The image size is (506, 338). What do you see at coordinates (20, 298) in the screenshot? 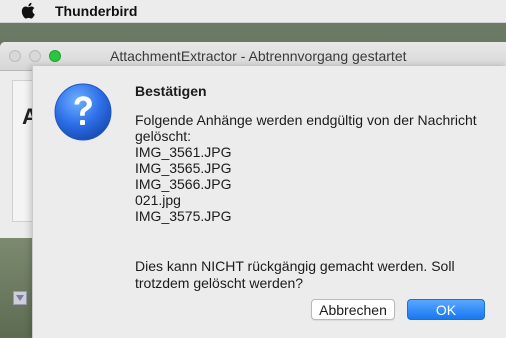
I see `scroll-down-arrow-icon` at bounding box center [20, 298].